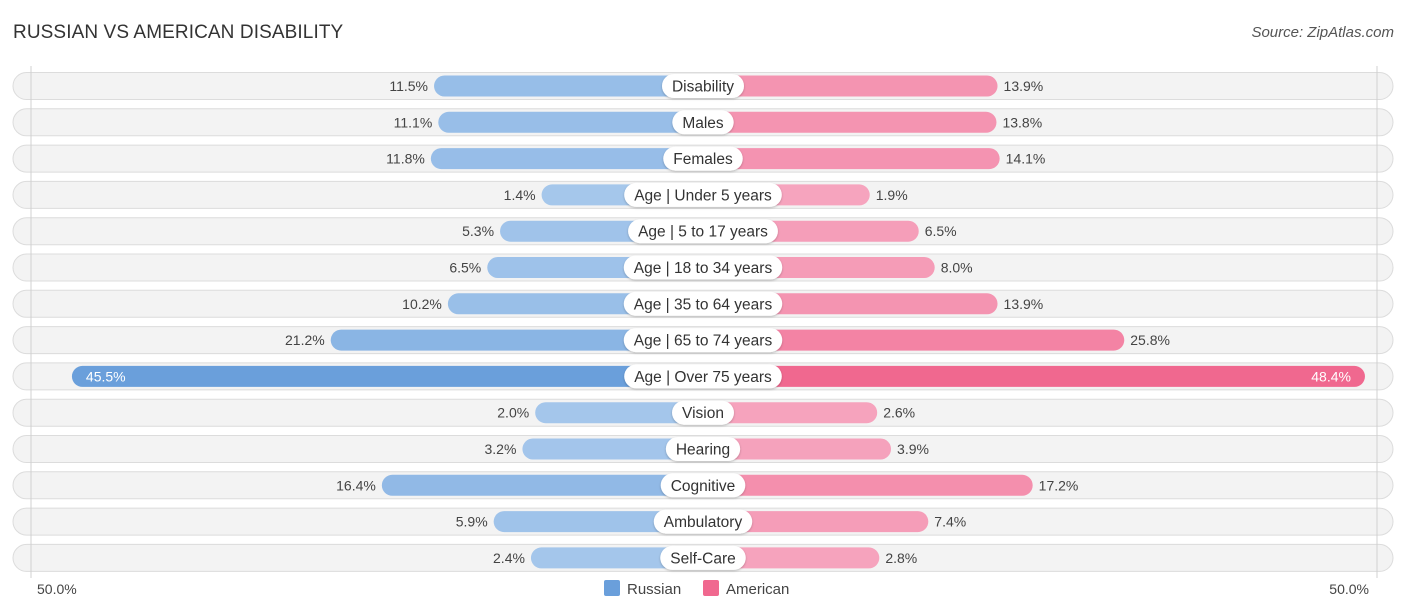  Describe the element at coordinates (408, 86) in the screenshot. I see `value-label-russian: 11.5%` at that location.